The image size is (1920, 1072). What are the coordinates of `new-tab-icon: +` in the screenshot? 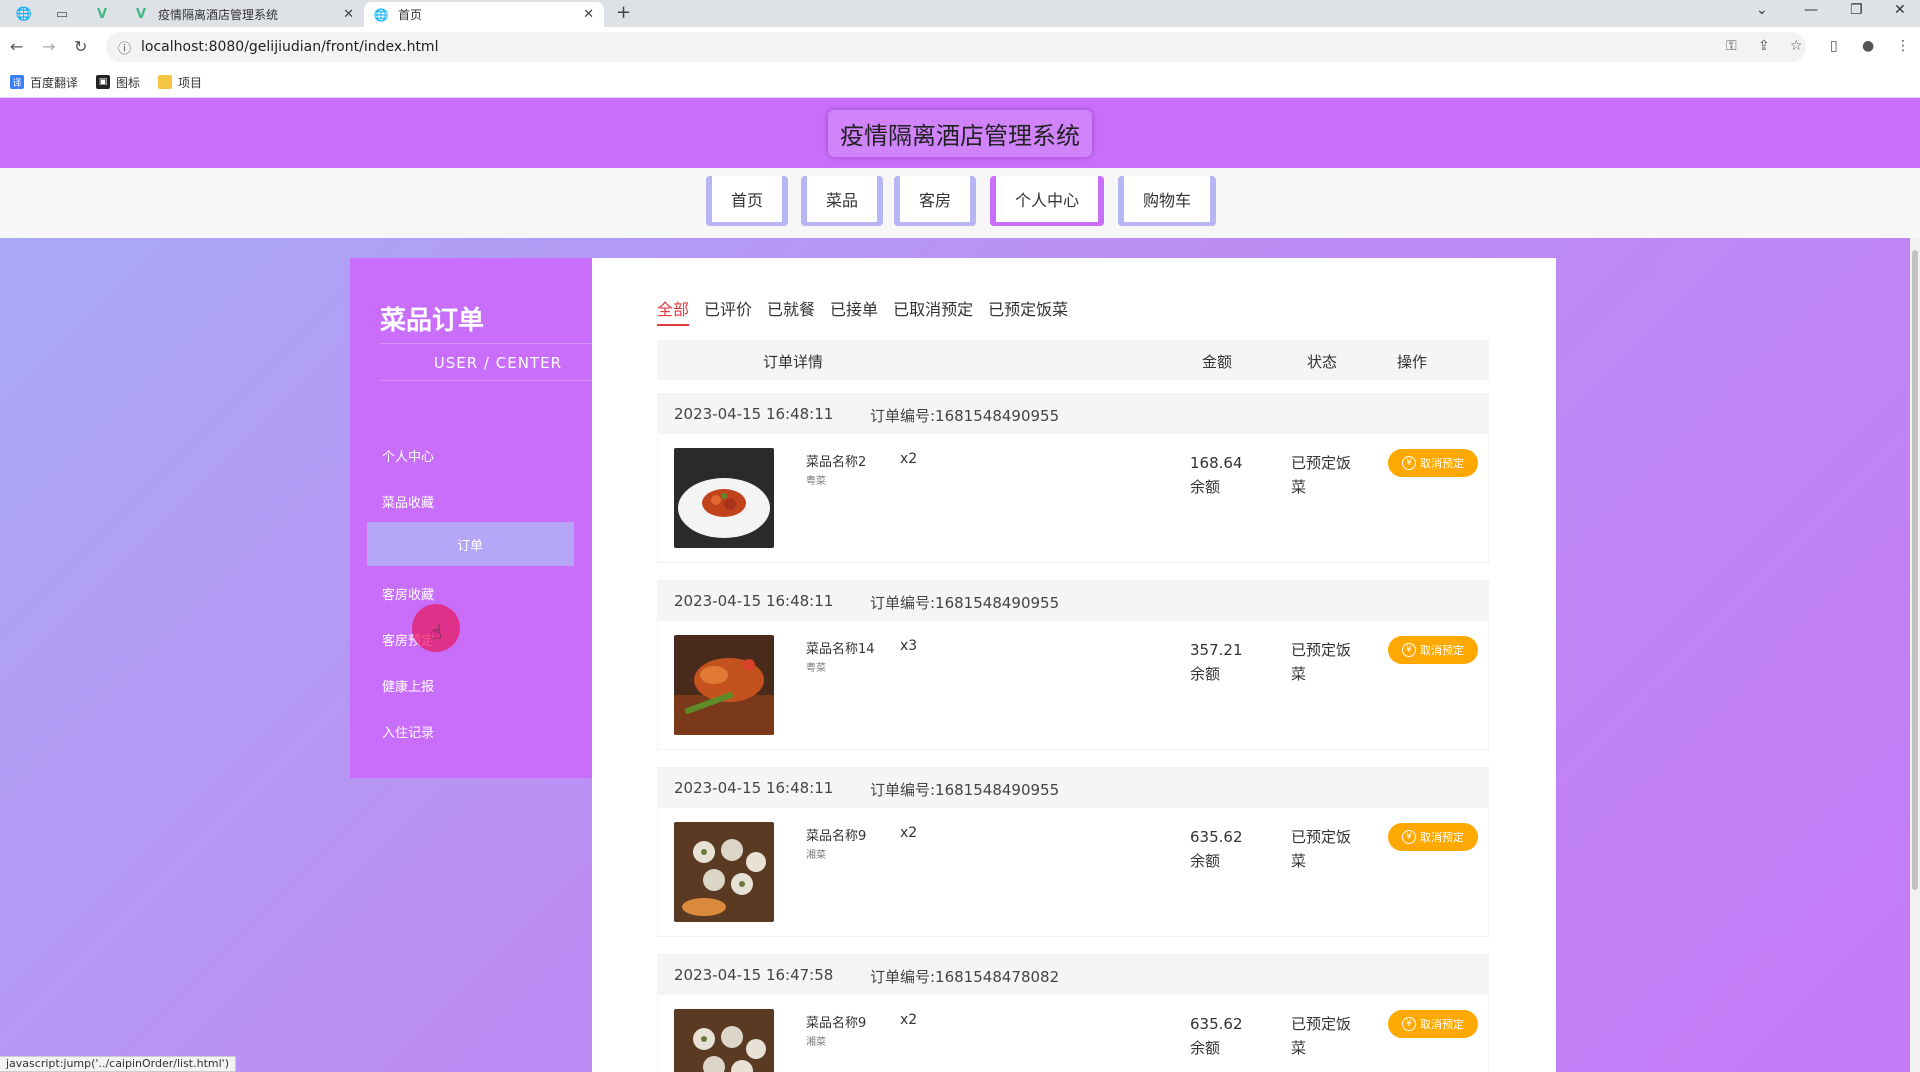 It's located at (623, 12).